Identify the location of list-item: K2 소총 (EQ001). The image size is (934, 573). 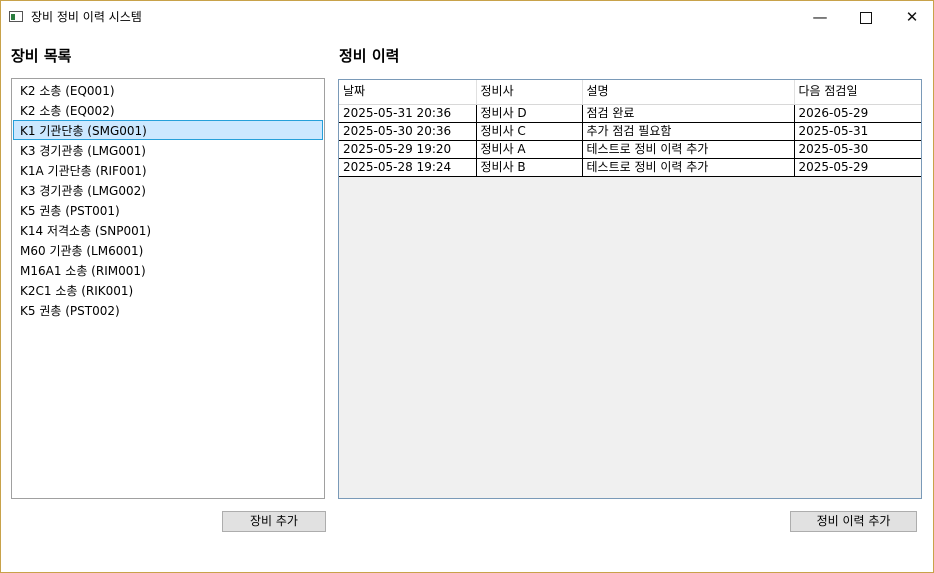
(168, 90).